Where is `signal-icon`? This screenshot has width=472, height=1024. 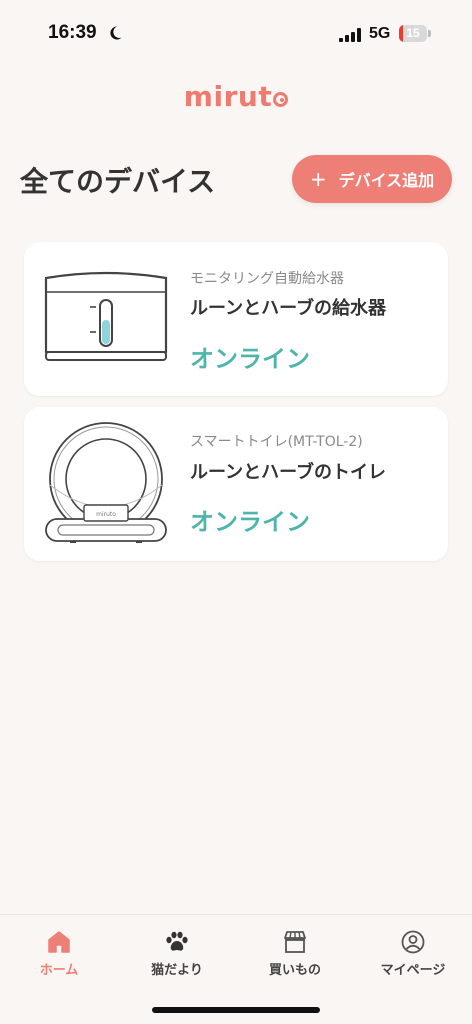 signal-icon is located at coordinates (350, 35).